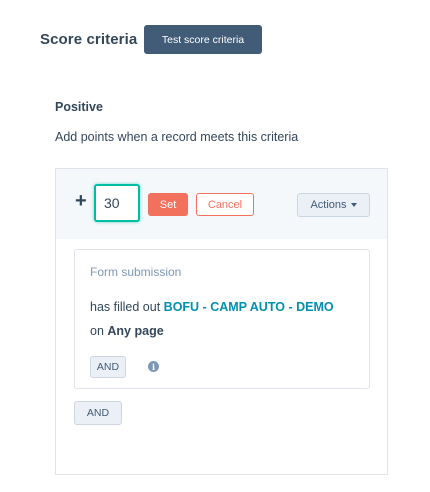  I want to click on filter-page-line: on Any page, so click(127, 331).